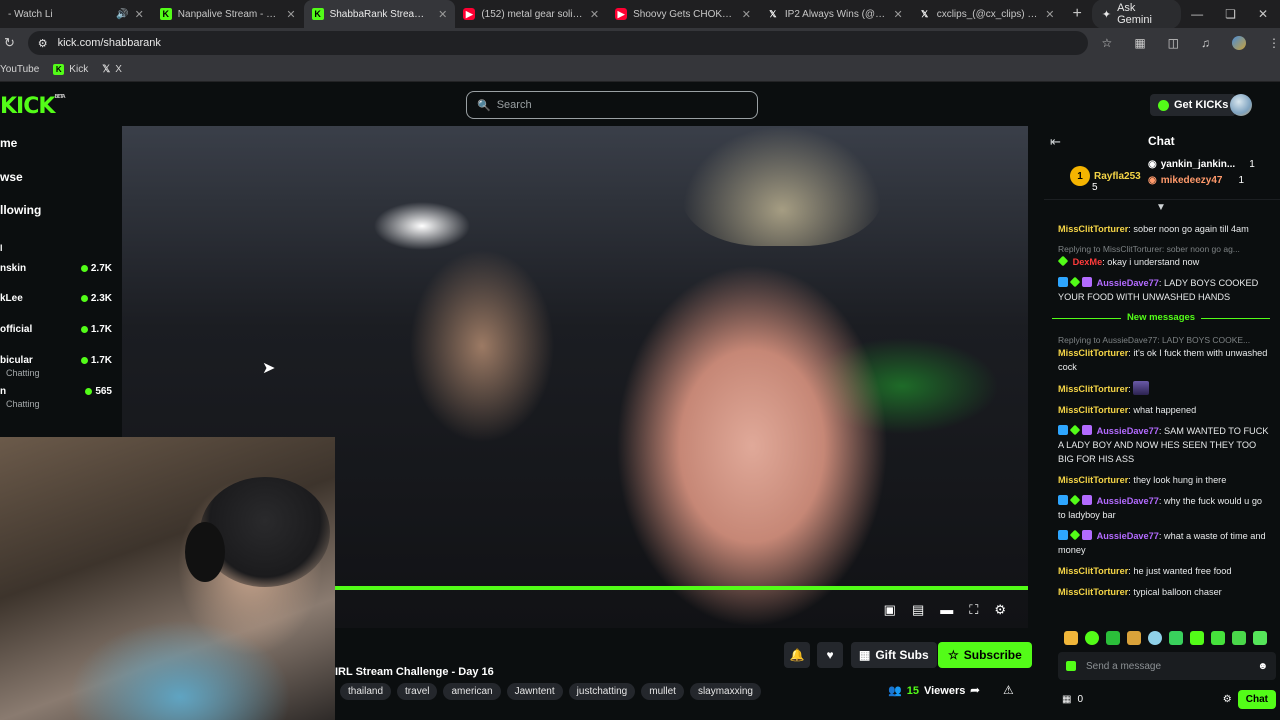 The height and width of the screenshot is (720, 1280). Describe the element at coordinates (1173, 43) in the screenshot. I see `split-view-icon: ◫` at that location.